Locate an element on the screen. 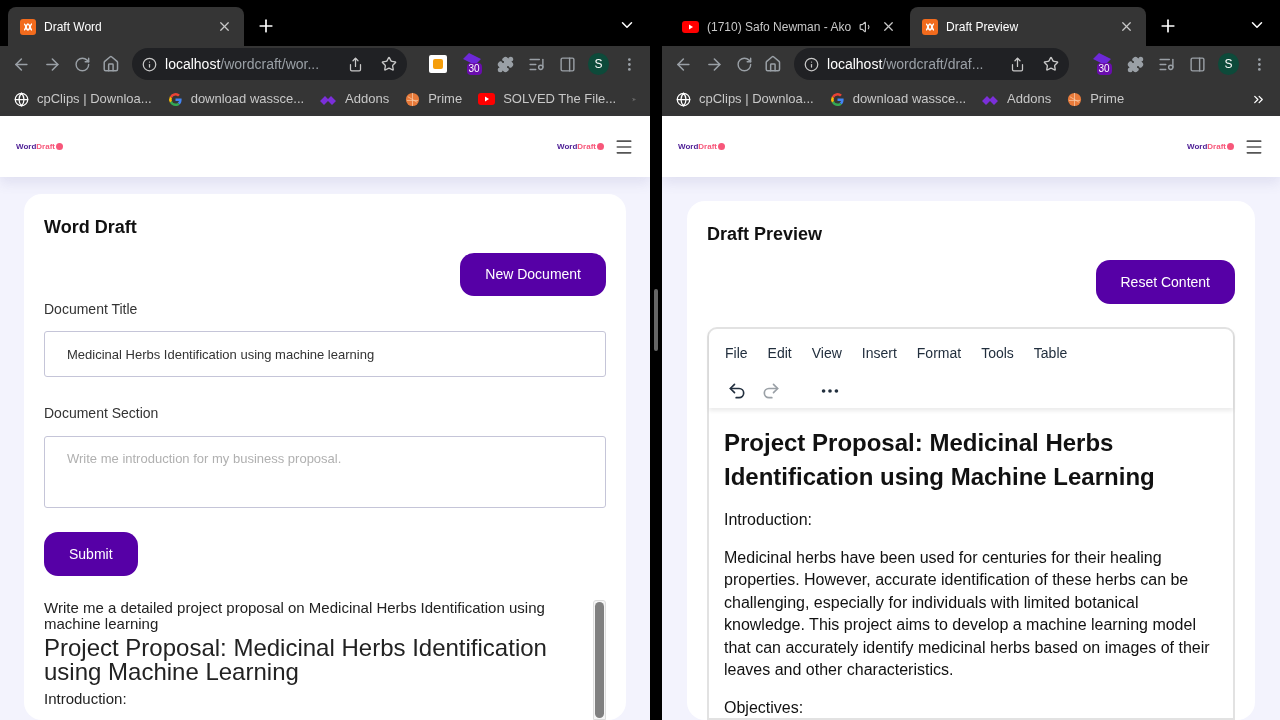  tab-title: Draft Word is located at coordinates (73, 27).